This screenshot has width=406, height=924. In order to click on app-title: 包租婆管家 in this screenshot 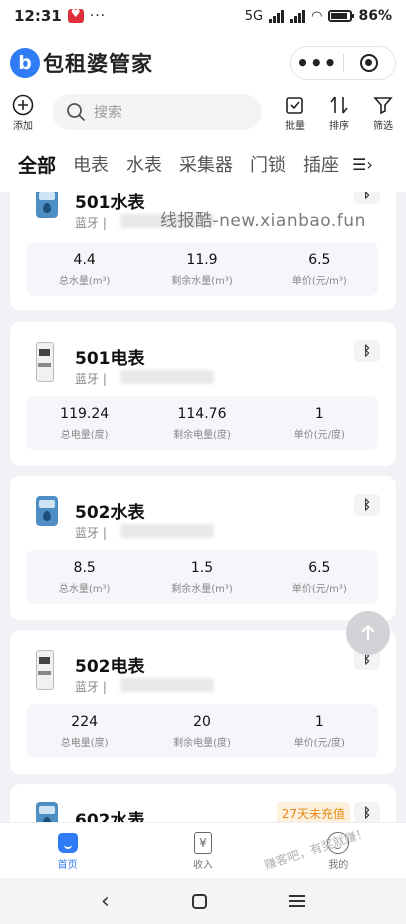, I will do `click(98, 64)`.